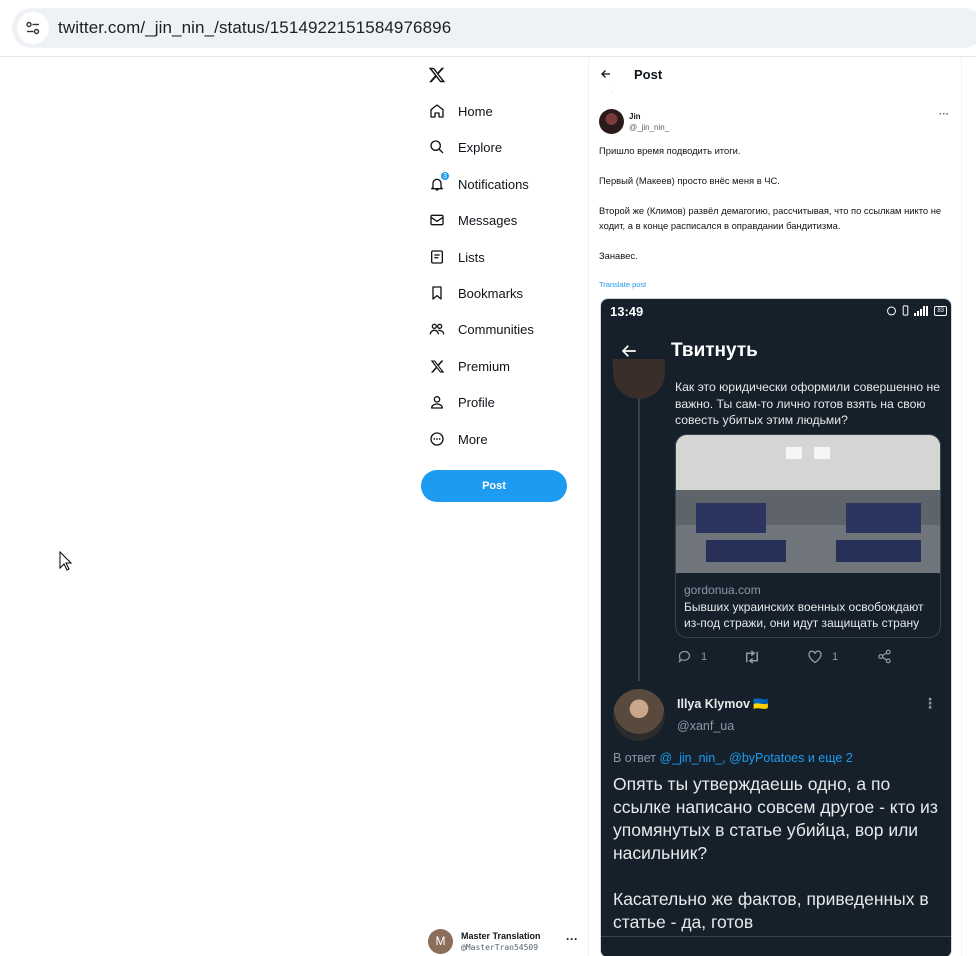 The width and height of the screenshot is (976, 956). What do you see at coordinates (437, 220) in the screenshot?
I see `envelope-icon` at bounding box center [437, 220].